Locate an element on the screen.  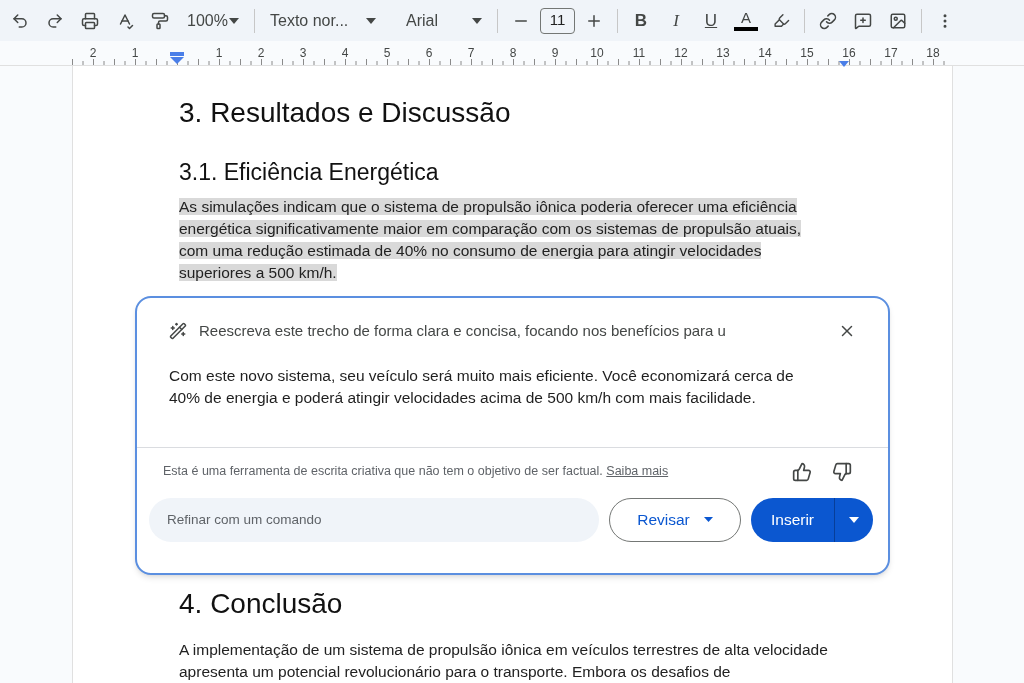
body-paragraph: As simulações indicam que o sistema de propulsão iônica poderia oferecer uma eficiência energética significativamente maior em comparação com os sistemas de propulsão atuais, com uma redução estimada de 40% no consumo de energia para atingir velocidades superiores a 500 km/h. is located at coordinates (491, 240).